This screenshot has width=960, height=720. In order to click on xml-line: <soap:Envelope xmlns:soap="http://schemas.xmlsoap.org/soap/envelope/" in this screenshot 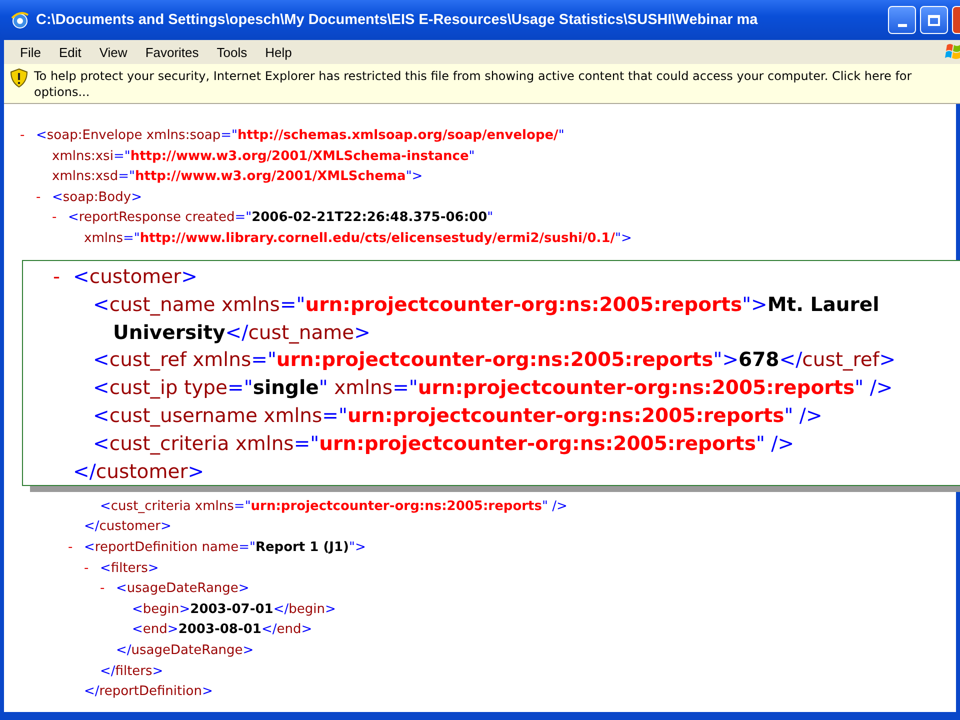, I will do `click(300, 136)`.